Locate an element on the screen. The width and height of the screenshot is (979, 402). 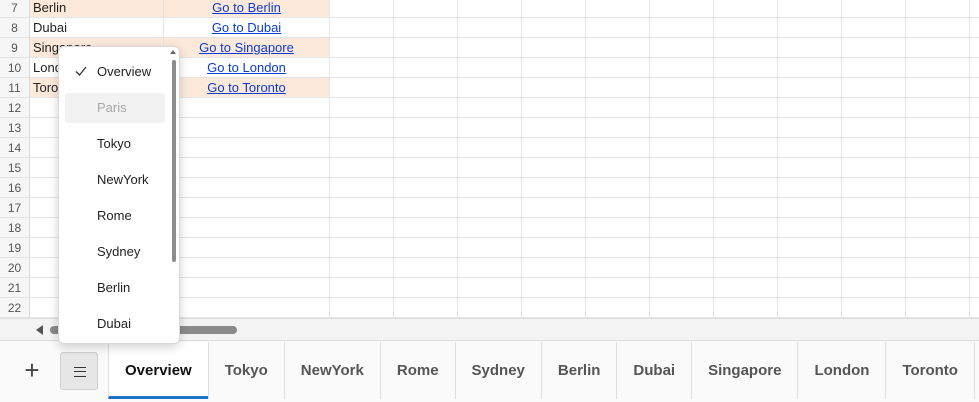
row-header: 12 is located at coordinates (15, 108).